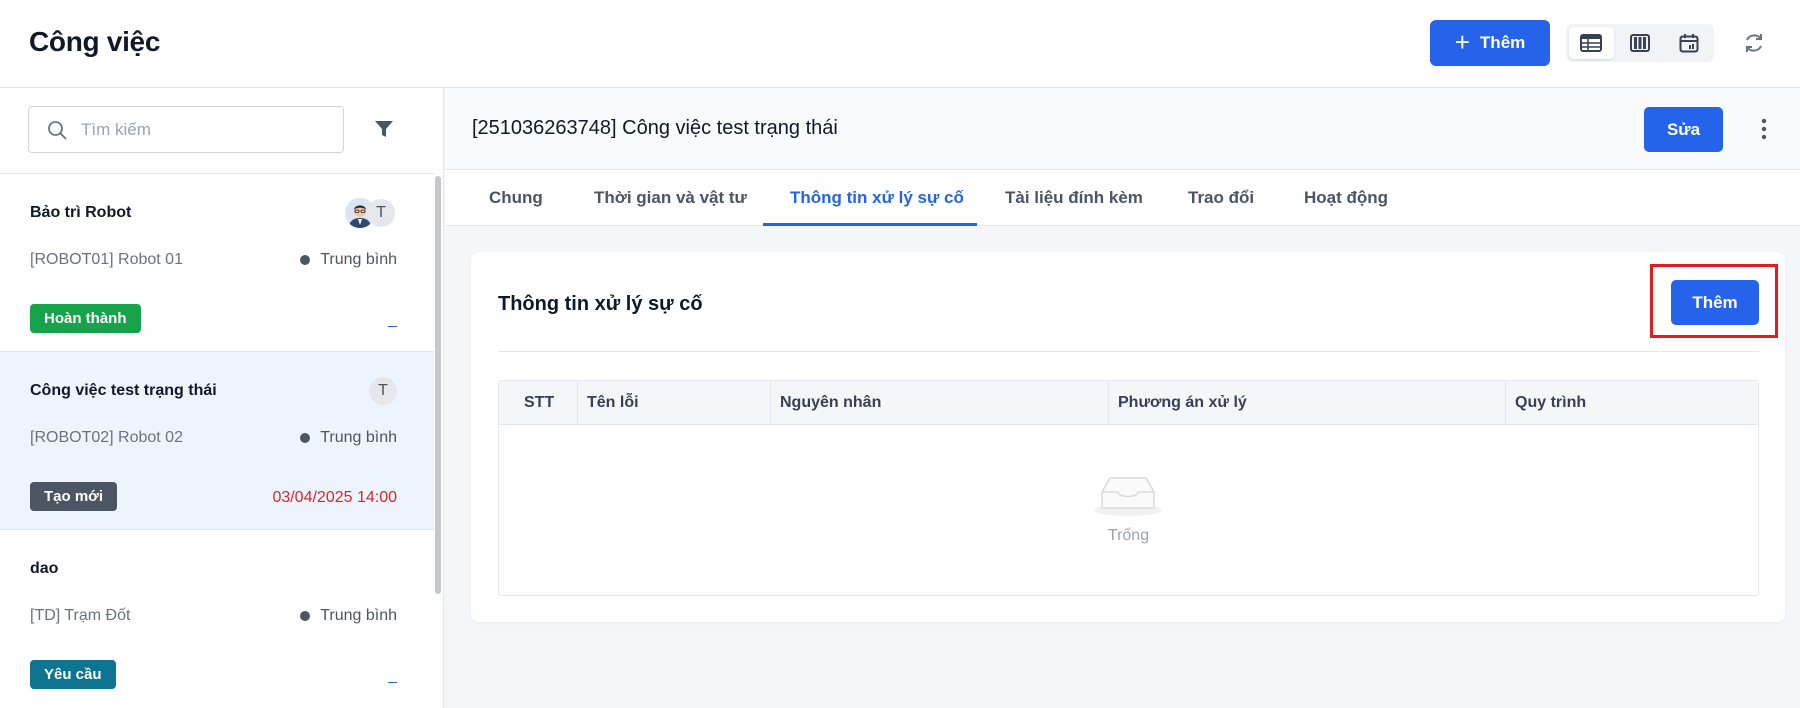 The width and height of the screenshot is (1800, 708). I want to click on tab-general: Chung, so click(516, 198).